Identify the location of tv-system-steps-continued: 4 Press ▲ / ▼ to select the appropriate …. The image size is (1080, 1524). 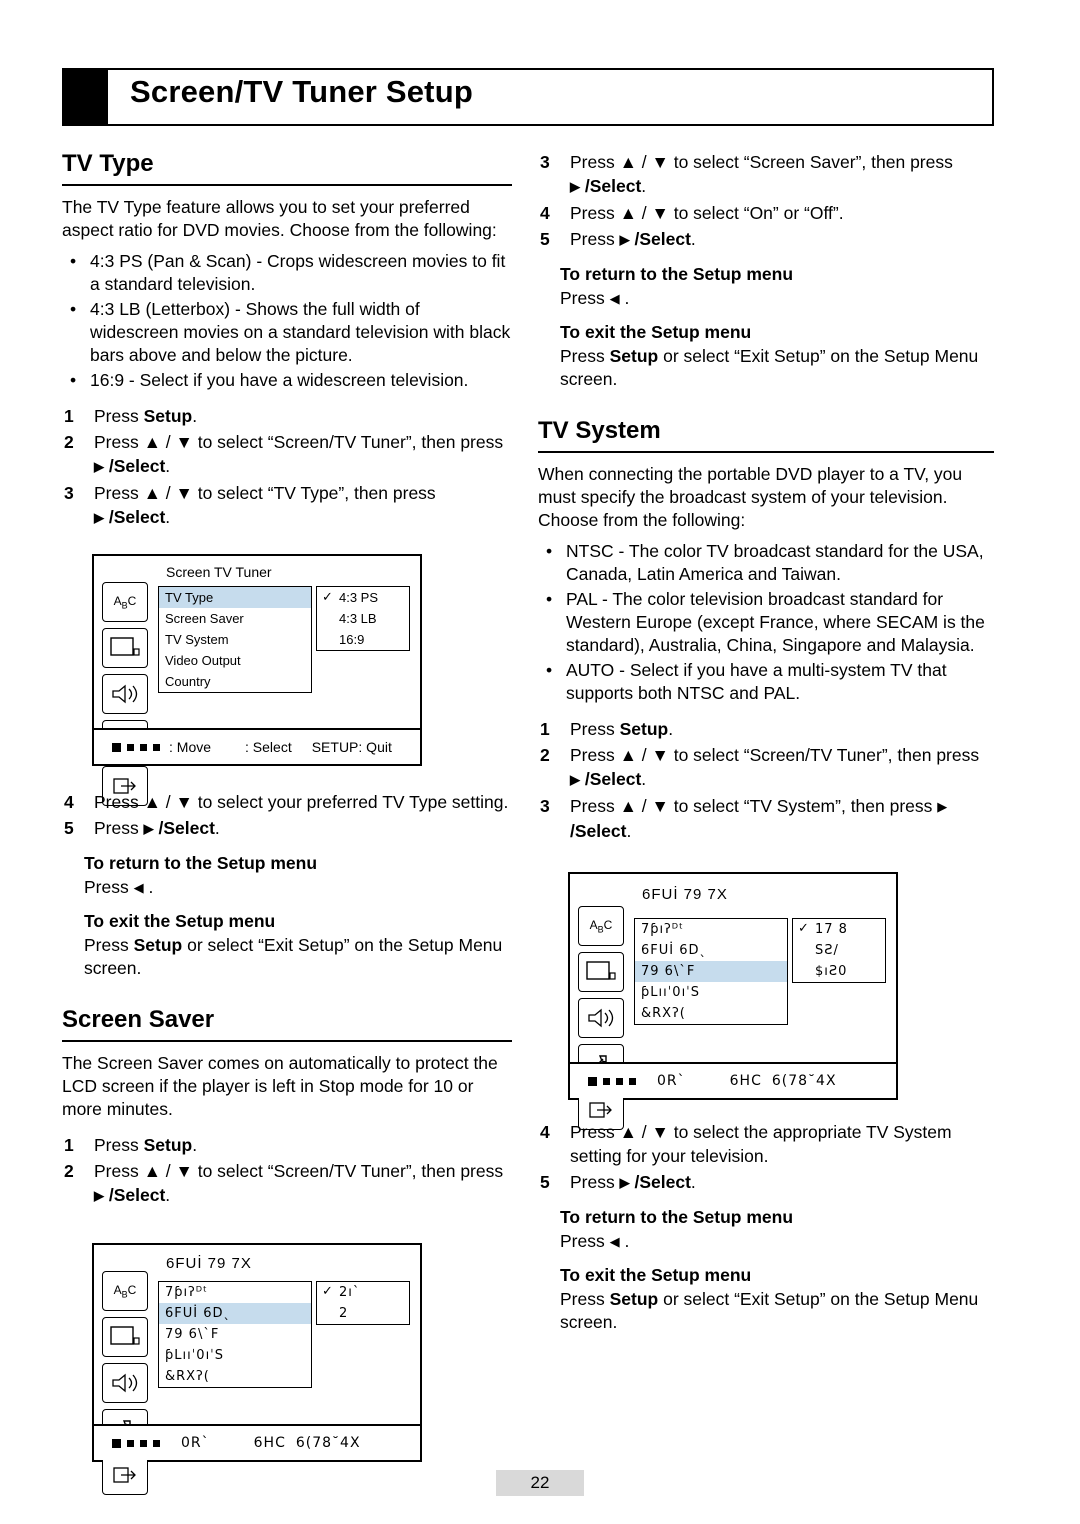
(766, 1157).